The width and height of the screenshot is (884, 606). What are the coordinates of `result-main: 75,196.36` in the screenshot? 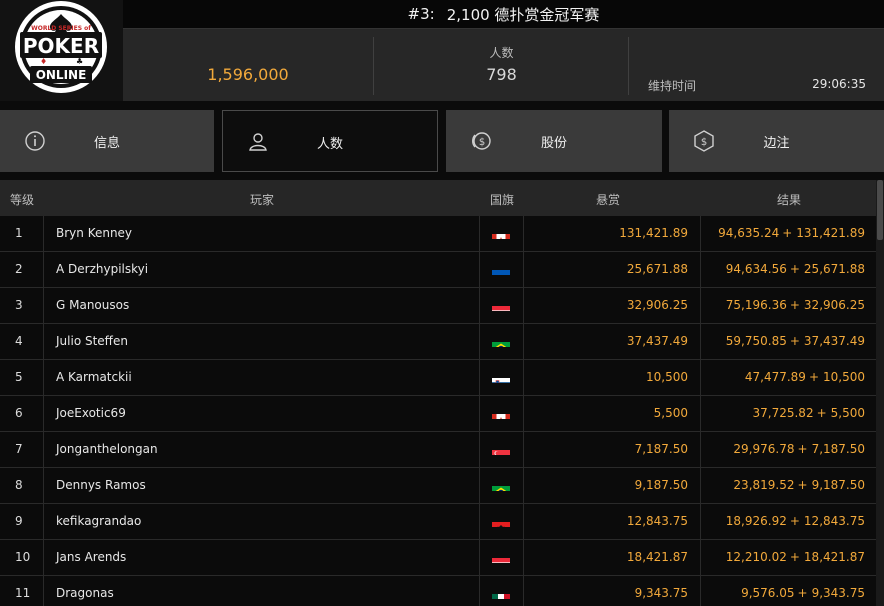 It's located at (756, 305).